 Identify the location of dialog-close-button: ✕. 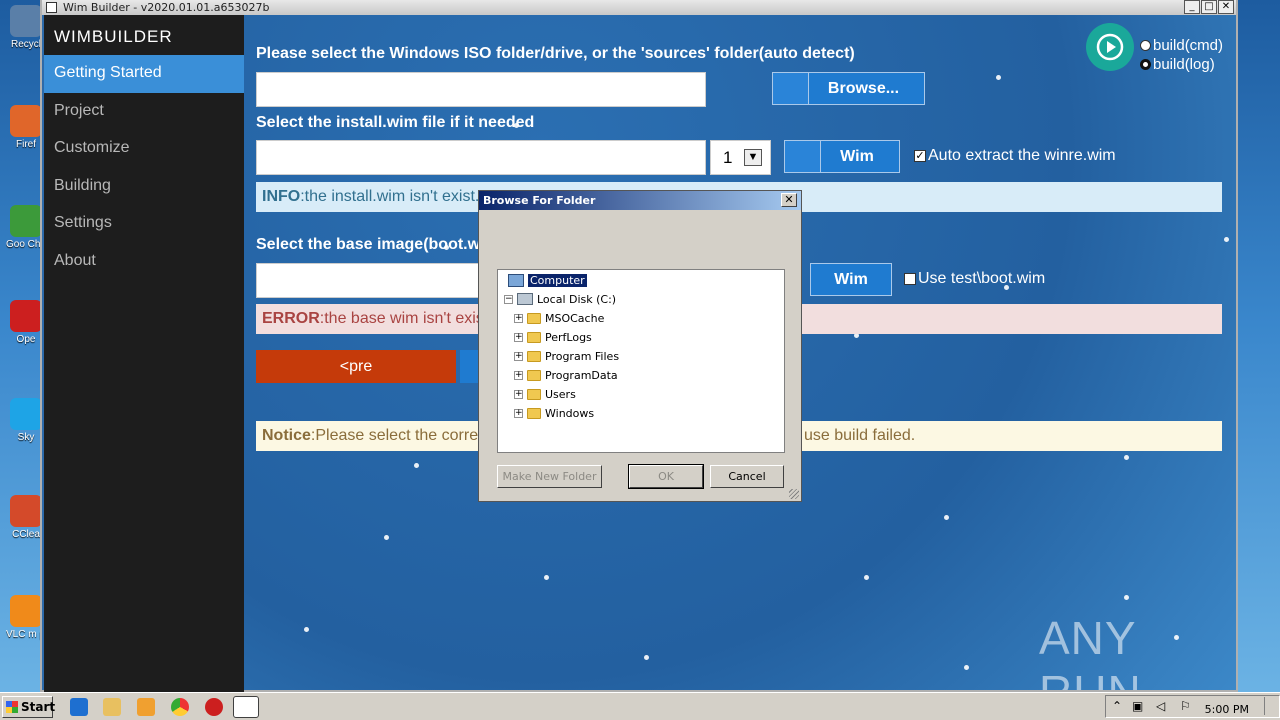
(789, 200).